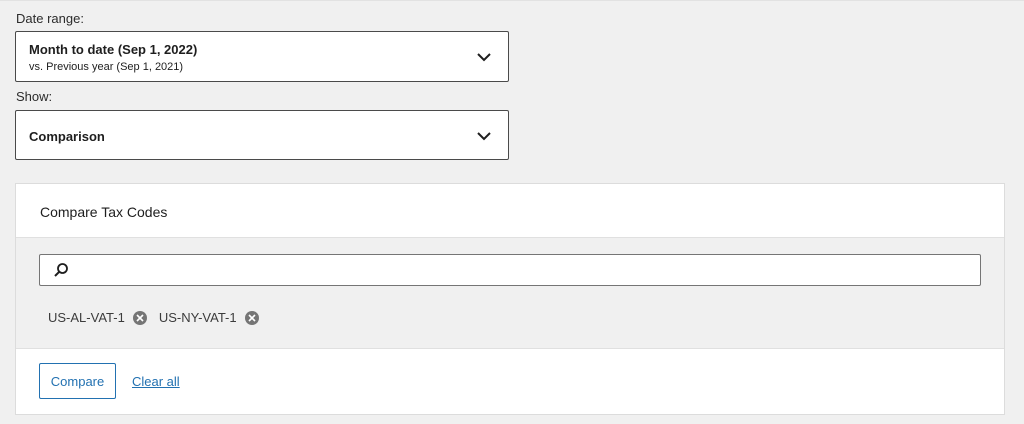  I want to click on card-title: Compare Tax Codes, so click(104, 212).